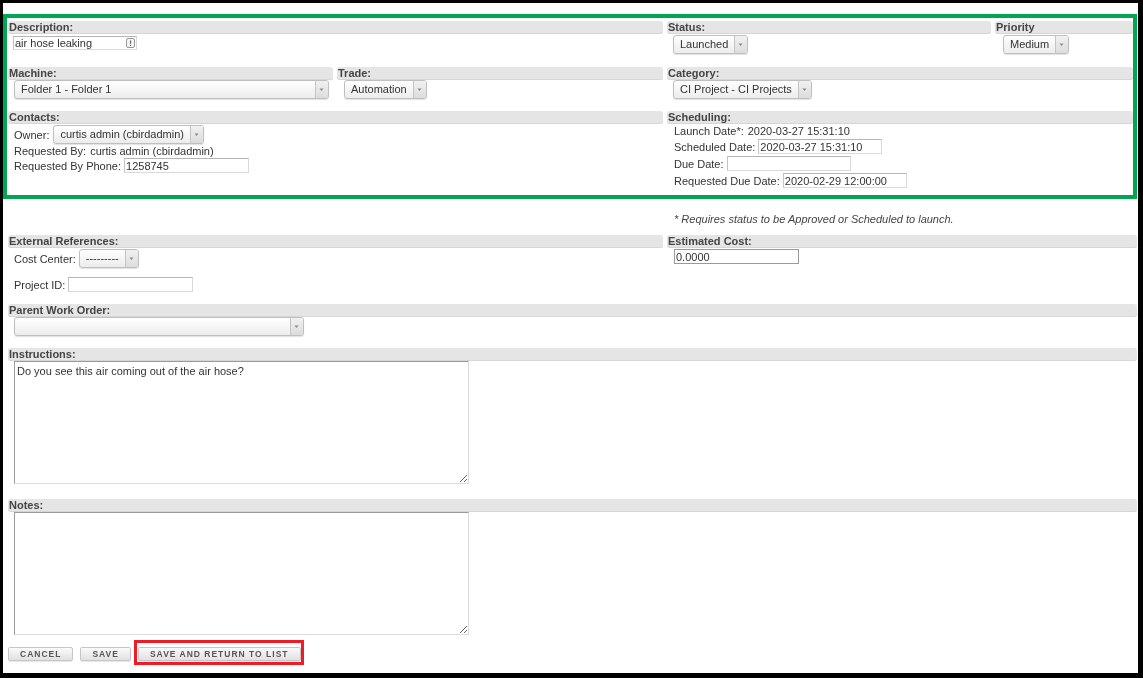 The height and width of the screenshot is (678, 1143). What do you see at coordinates (736, 256) in the screenshot?
I see `estimated-cost-field: 0.0000` at bounding box center [736, 256].